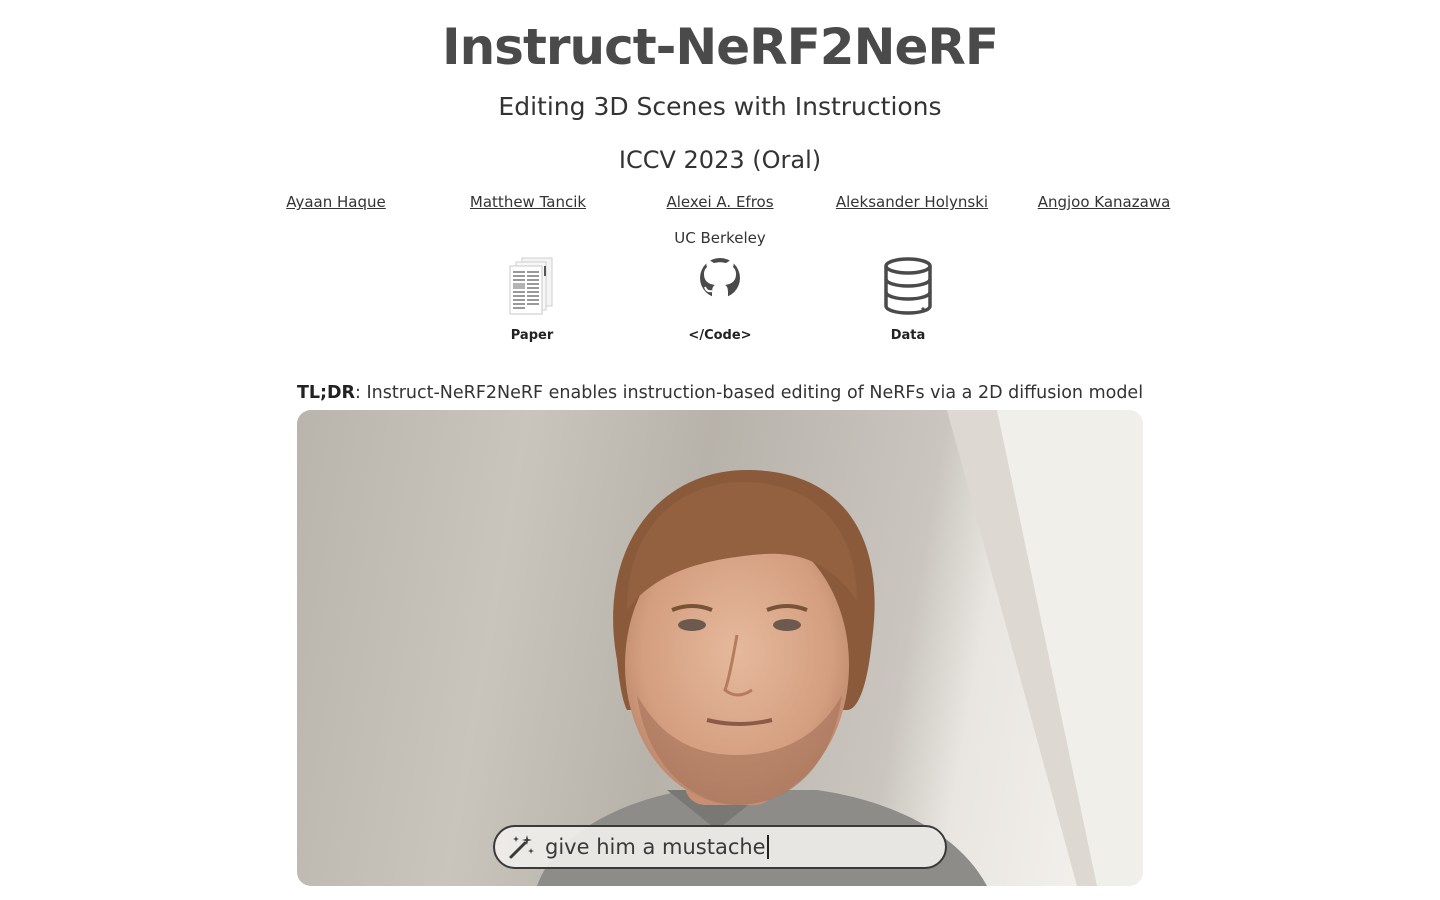  What do you see at coordinates (532, 335) in the screenshot?
I see `paper-link-label: Paper` at bounding box center [532, 335].